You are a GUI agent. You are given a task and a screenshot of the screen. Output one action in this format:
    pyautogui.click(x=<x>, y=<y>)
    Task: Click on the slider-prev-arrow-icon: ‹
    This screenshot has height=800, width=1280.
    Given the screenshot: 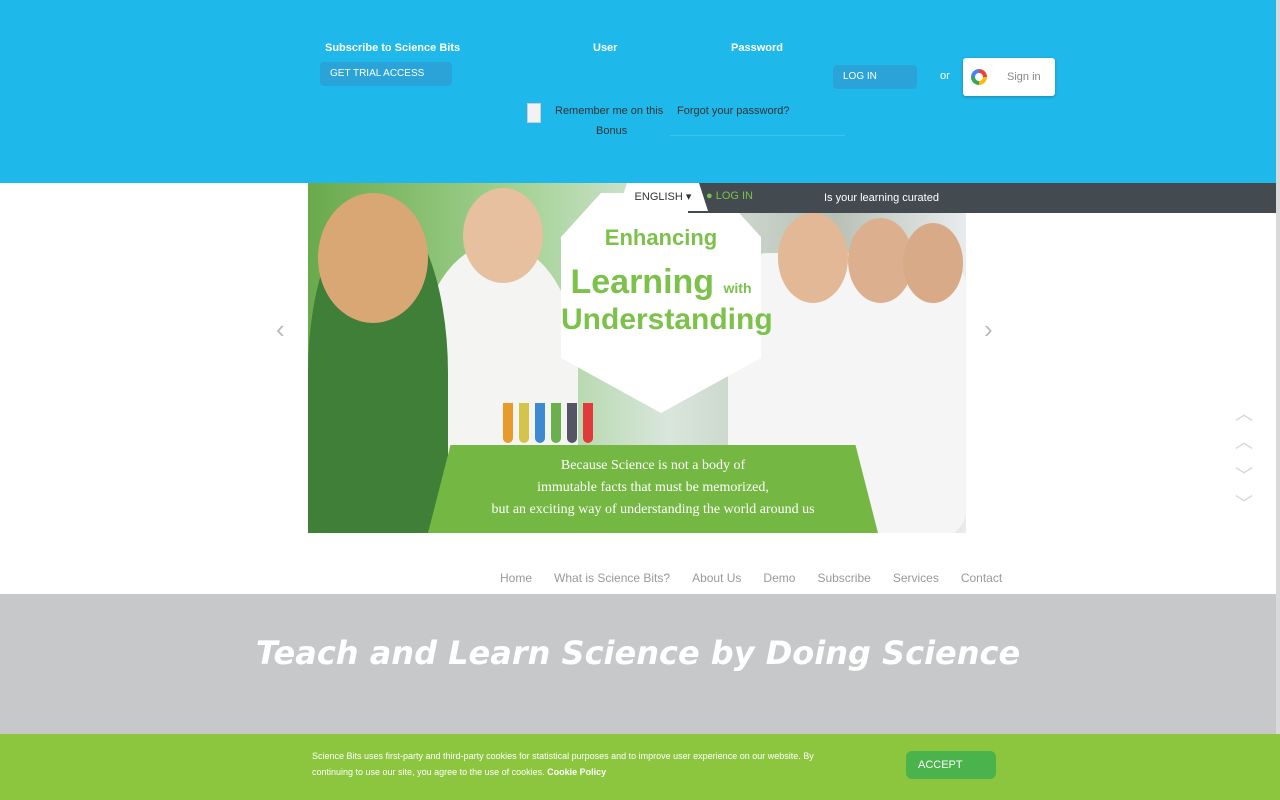 What is the action you would take?
    pyautogui.click(x=280, y=329)
    